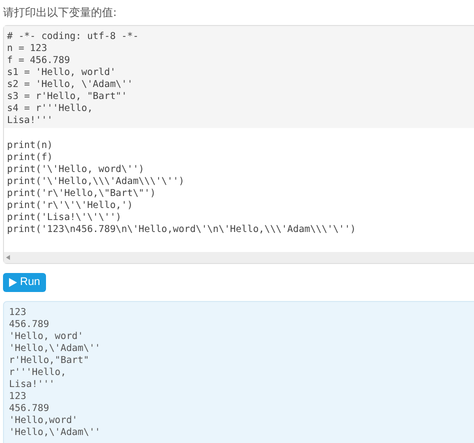 Image resolution: width=474 pixels, height=443 pixels. I want to click on horizontal-scrollbar, so click(239, 257).